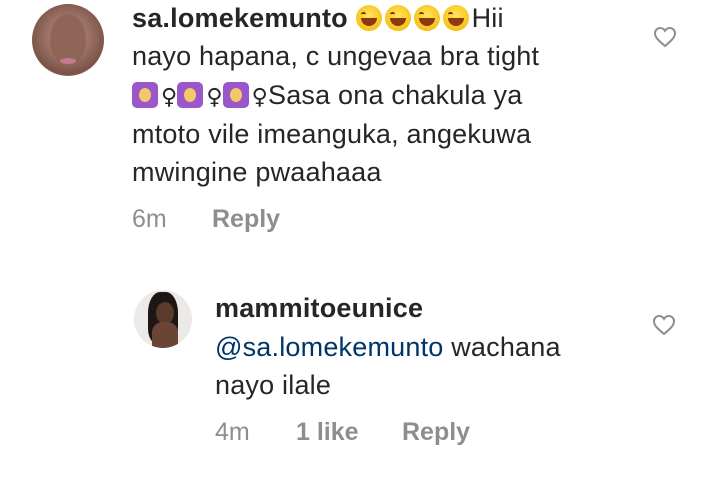  What do you see at coordinates (336, 56) in the screenshot?
I see `comment-line-2: nayo hapana, c ungevaa bra tight` at bounding box center [336, 56].